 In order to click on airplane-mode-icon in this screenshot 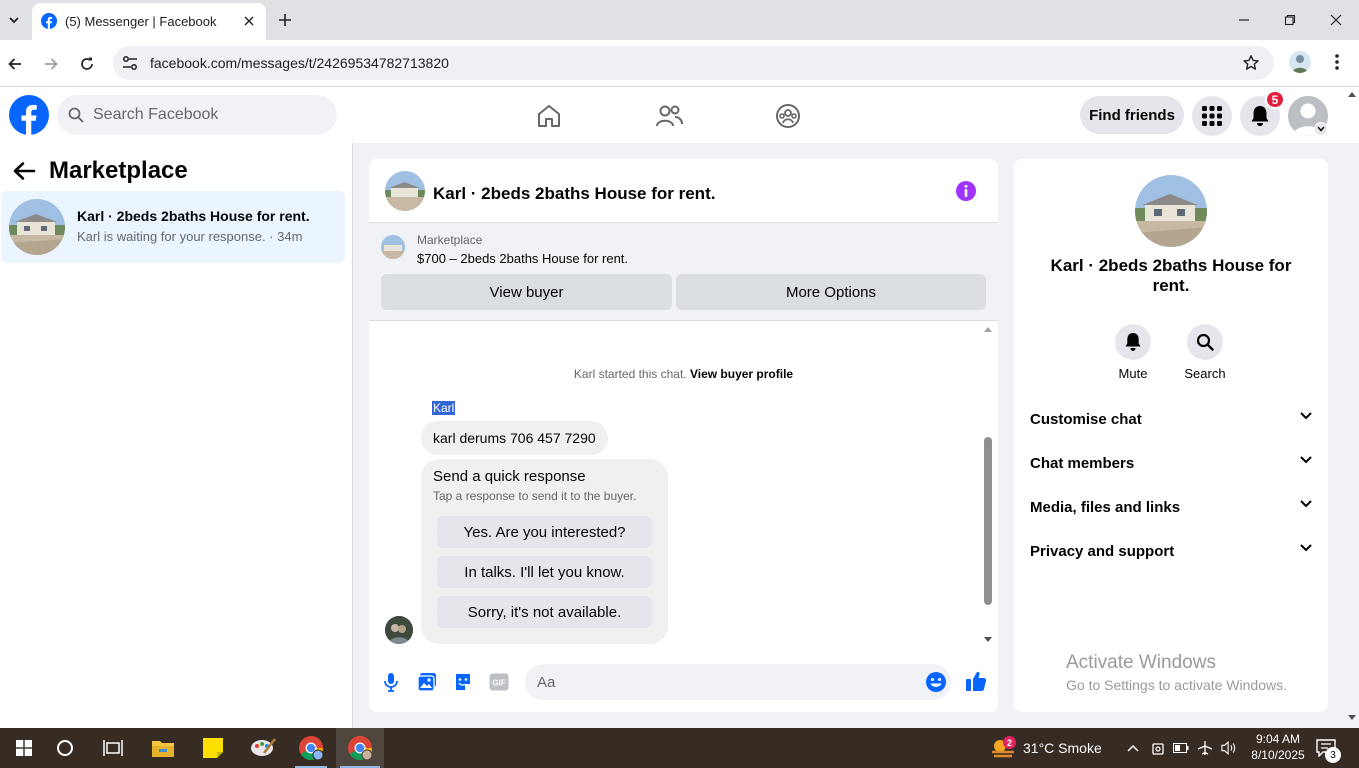, I will do `click(1205, 748)`.